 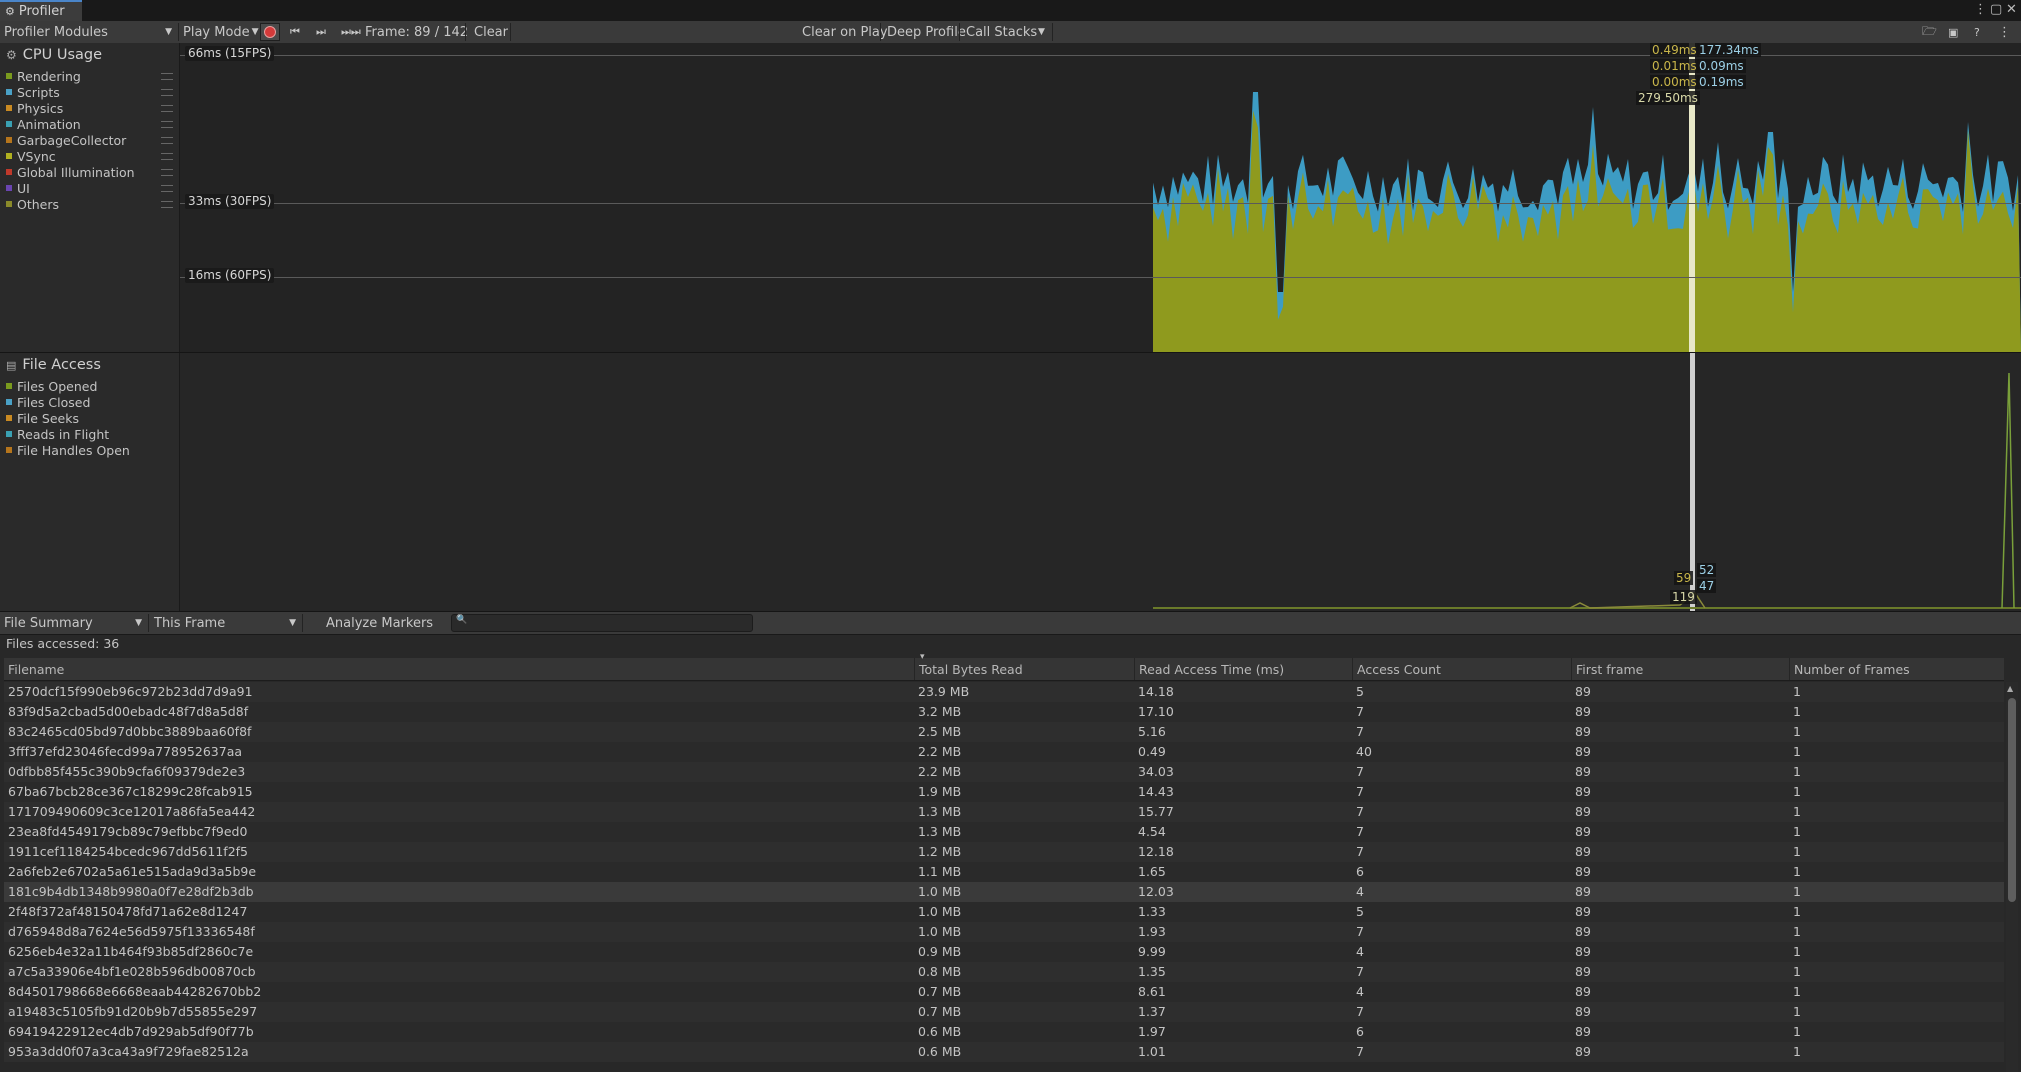 What do you see at coordinates (18, 188) in the screenshot?
I see `cpu-legend-item: UI` at bounding box center [18, 188].